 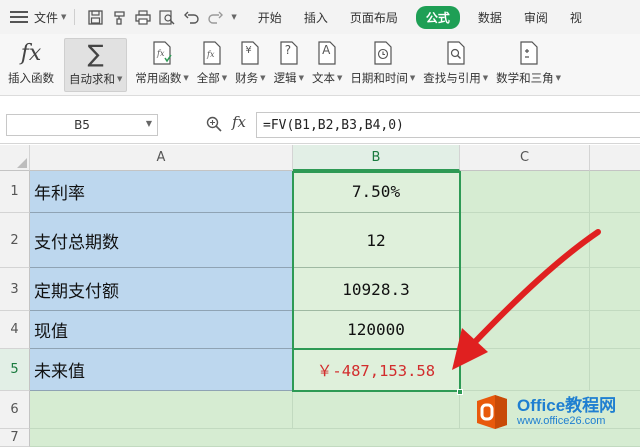 What do you see at coordinates (158, 78) in the screenshot?
I see `common-functions-label: 常用函数` at bounding box center [158, 78].